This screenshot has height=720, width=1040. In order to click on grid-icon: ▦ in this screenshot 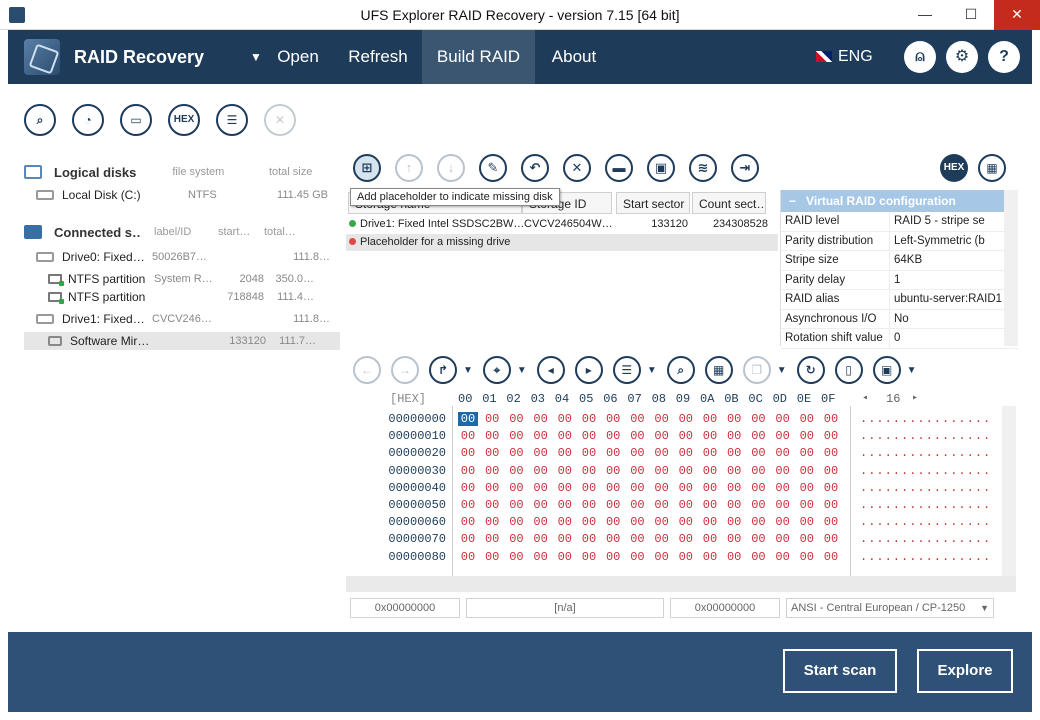, I will do `click(718, 370)`.